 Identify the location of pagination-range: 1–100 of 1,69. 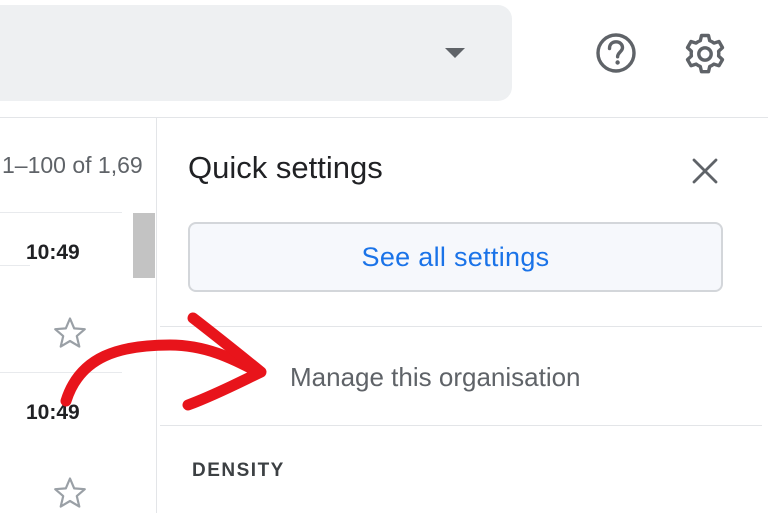
(72, 165).